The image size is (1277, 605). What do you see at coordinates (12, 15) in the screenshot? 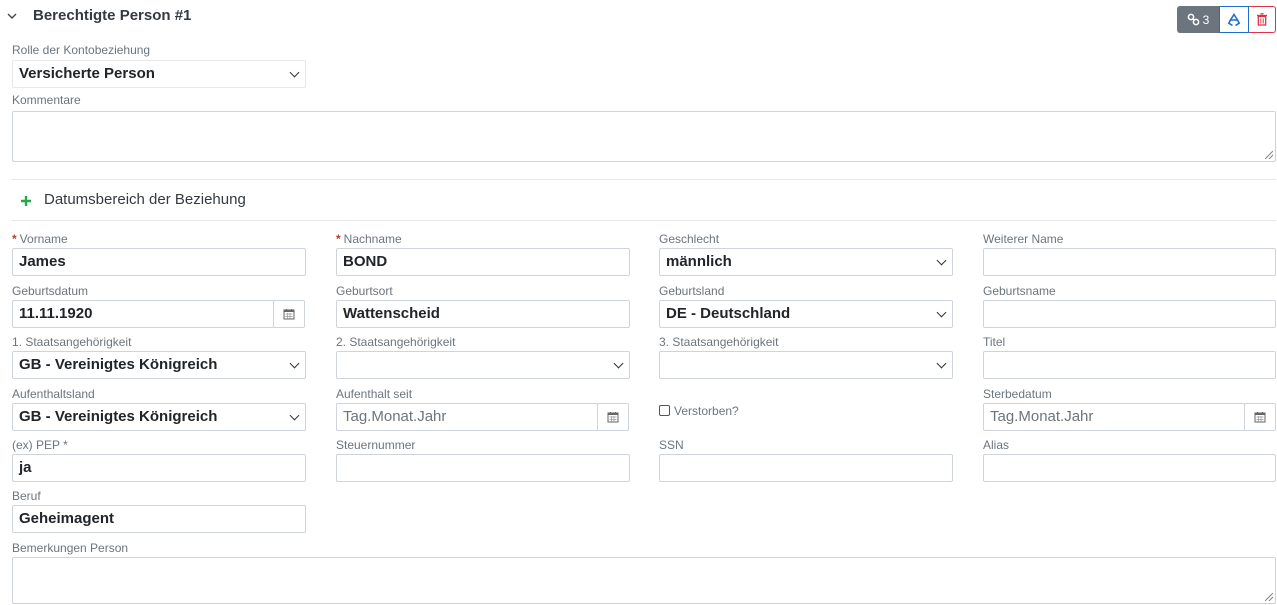
I see `collapse-chevron-icon` at bounding box center [12, 15].